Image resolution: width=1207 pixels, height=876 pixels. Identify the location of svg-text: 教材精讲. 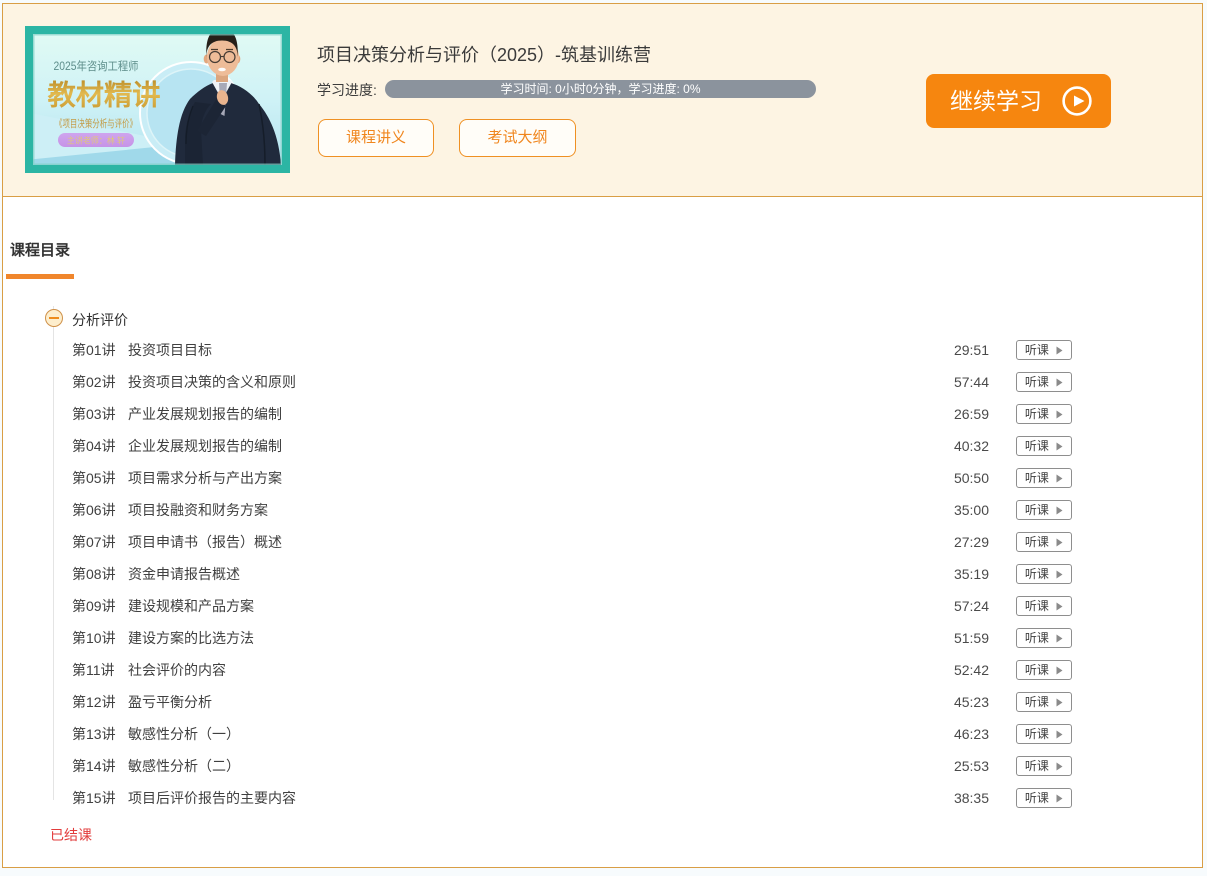
(104, 96).